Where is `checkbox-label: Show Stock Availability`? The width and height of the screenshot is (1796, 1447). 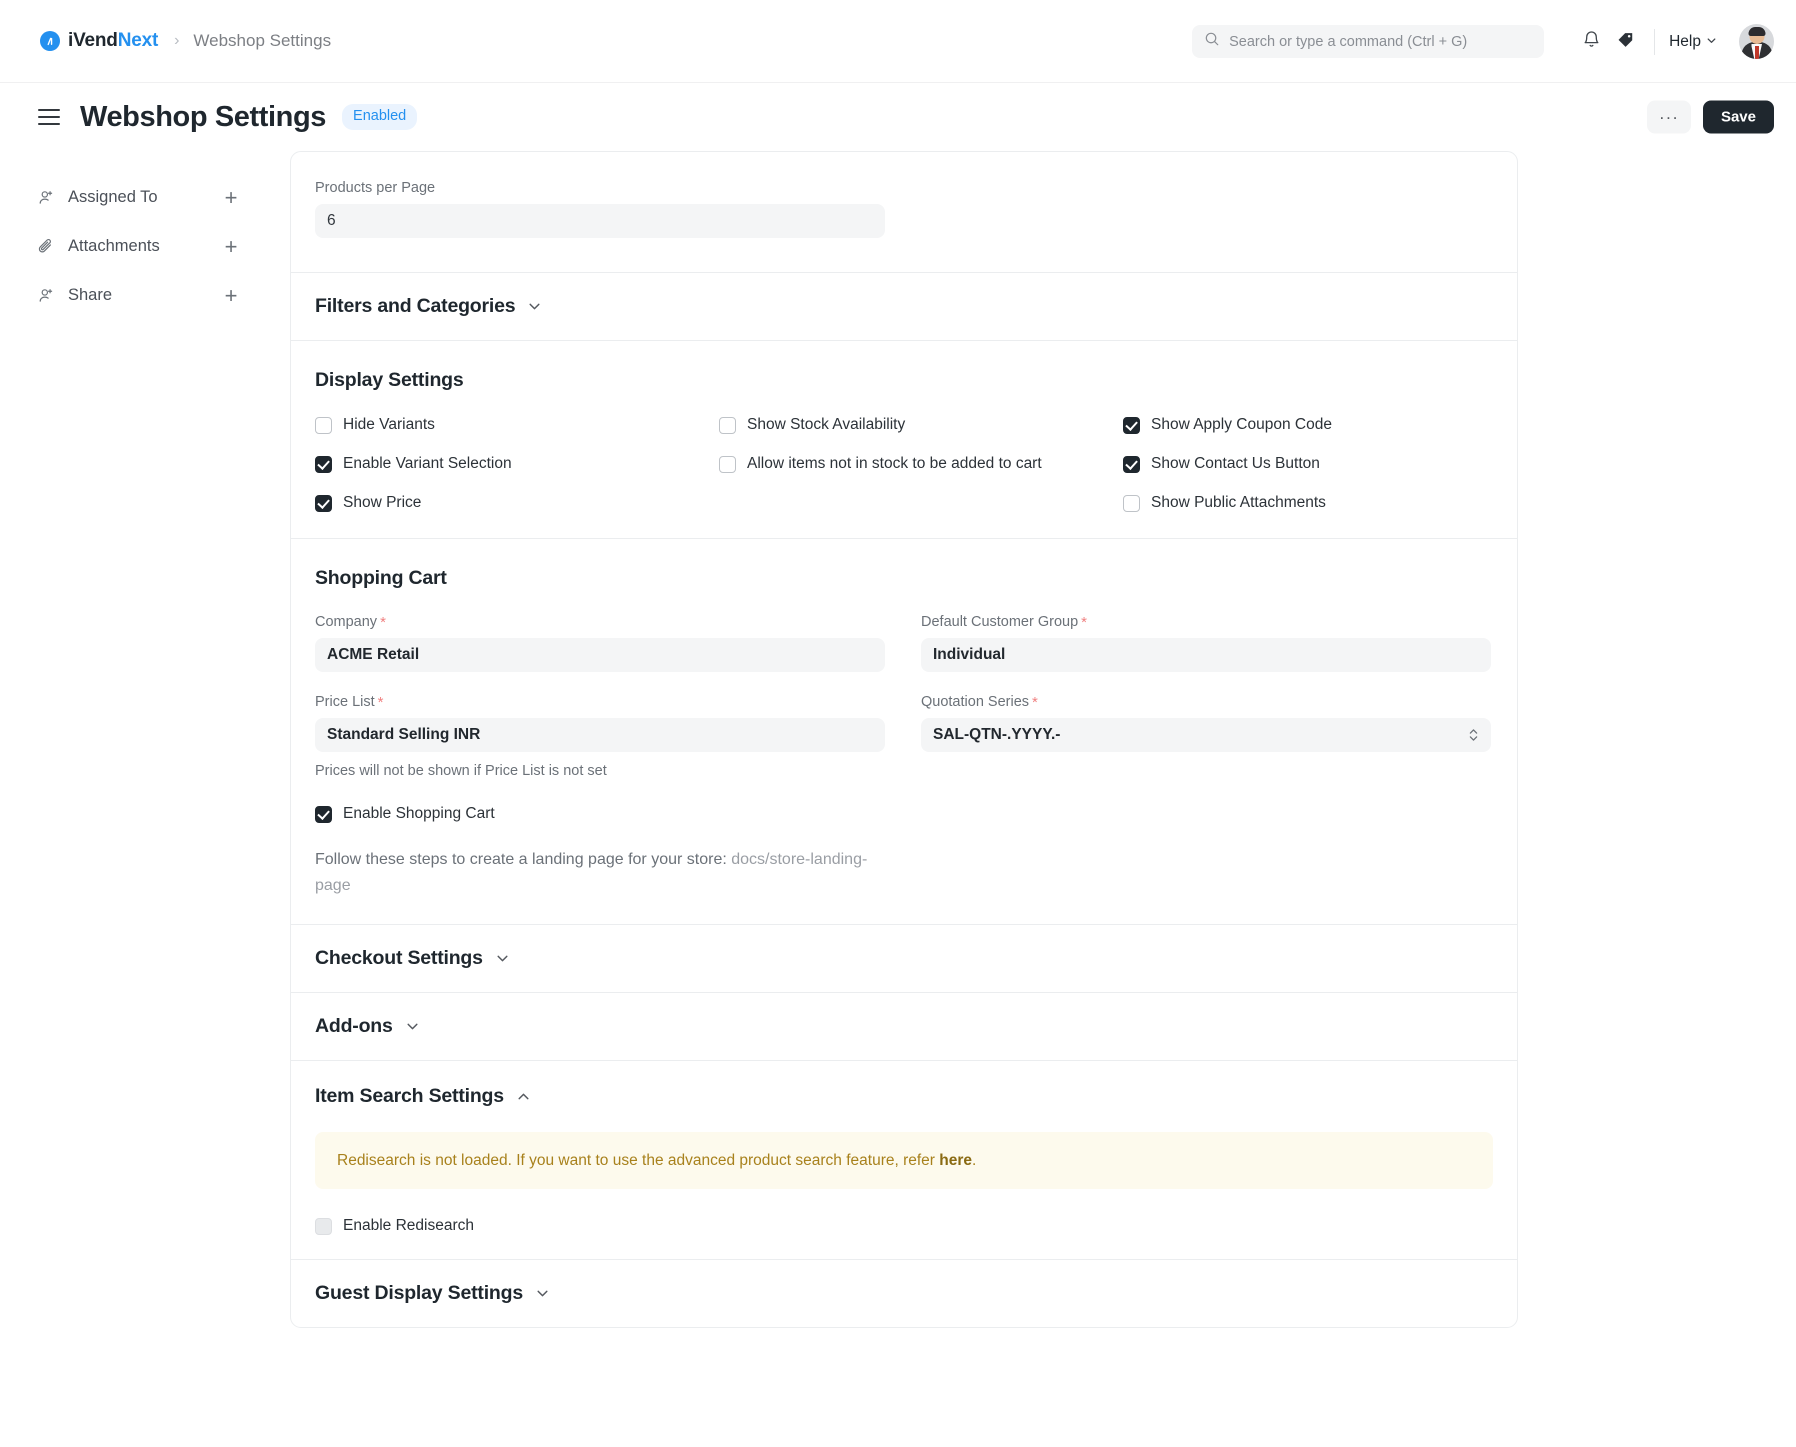
checkbox-label: Show Stock Availability is located at coordinates (826, 424).